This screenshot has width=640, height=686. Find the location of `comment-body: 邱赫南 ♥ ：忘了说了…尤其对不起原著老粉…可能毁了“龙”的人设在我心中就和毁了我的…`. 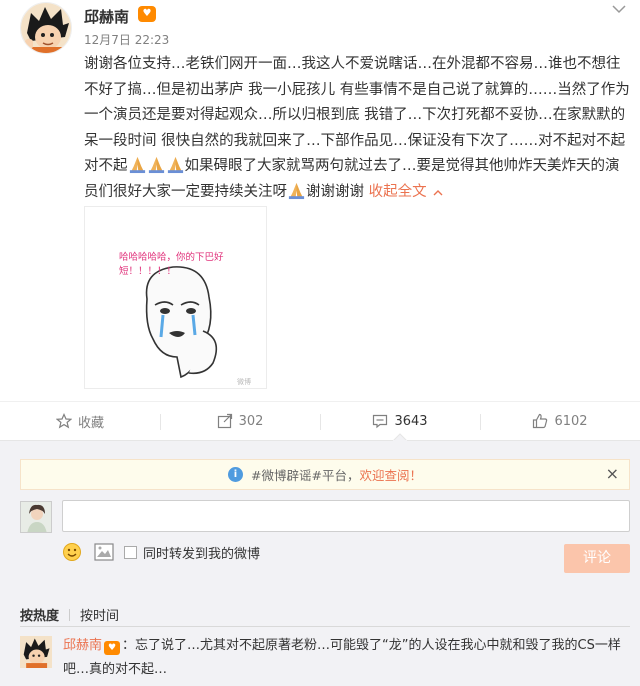

comment-body: 邱赫南 ♥ ：忘了说了…尤其对不起原著老粉…可能毁了“龙”的人设在我心中就和毁了我的… is located at coordinates (348, 658).